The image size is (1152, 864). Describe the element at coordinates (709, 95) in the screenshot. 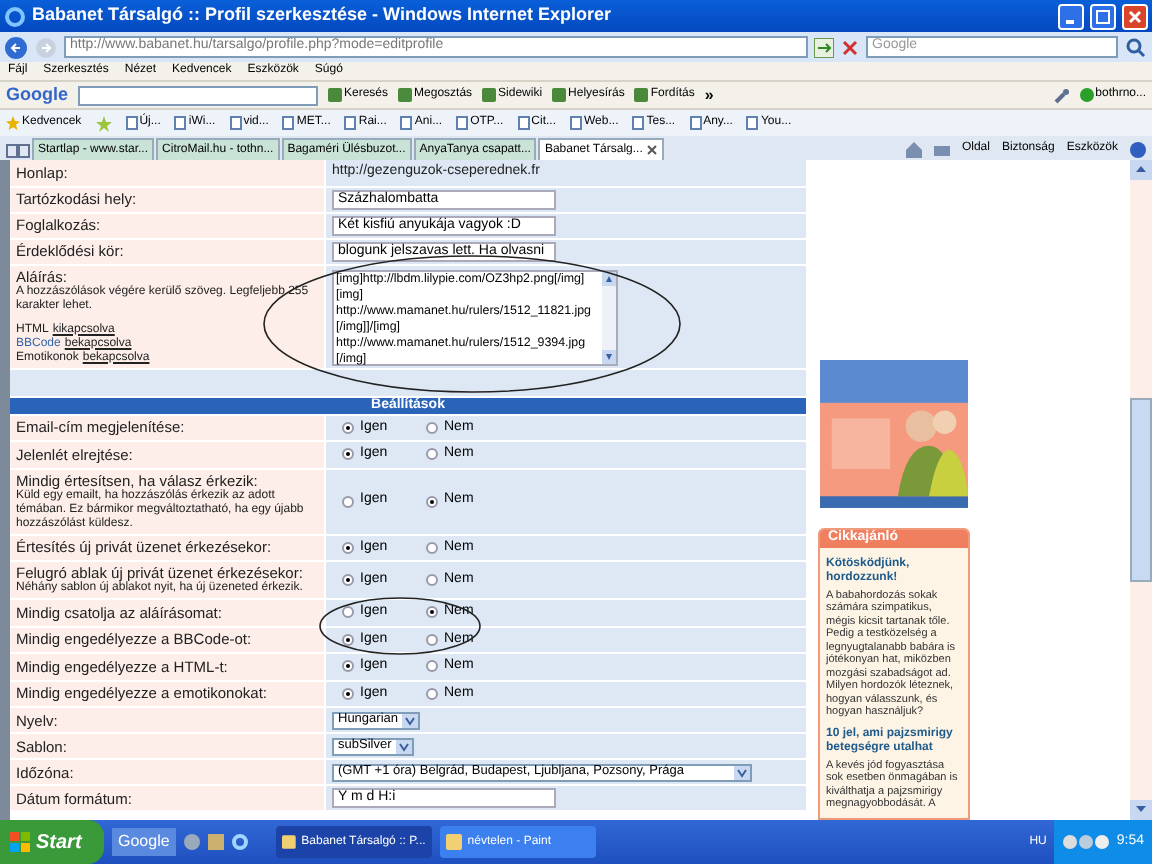

I see `more-chevron: »` at that location.